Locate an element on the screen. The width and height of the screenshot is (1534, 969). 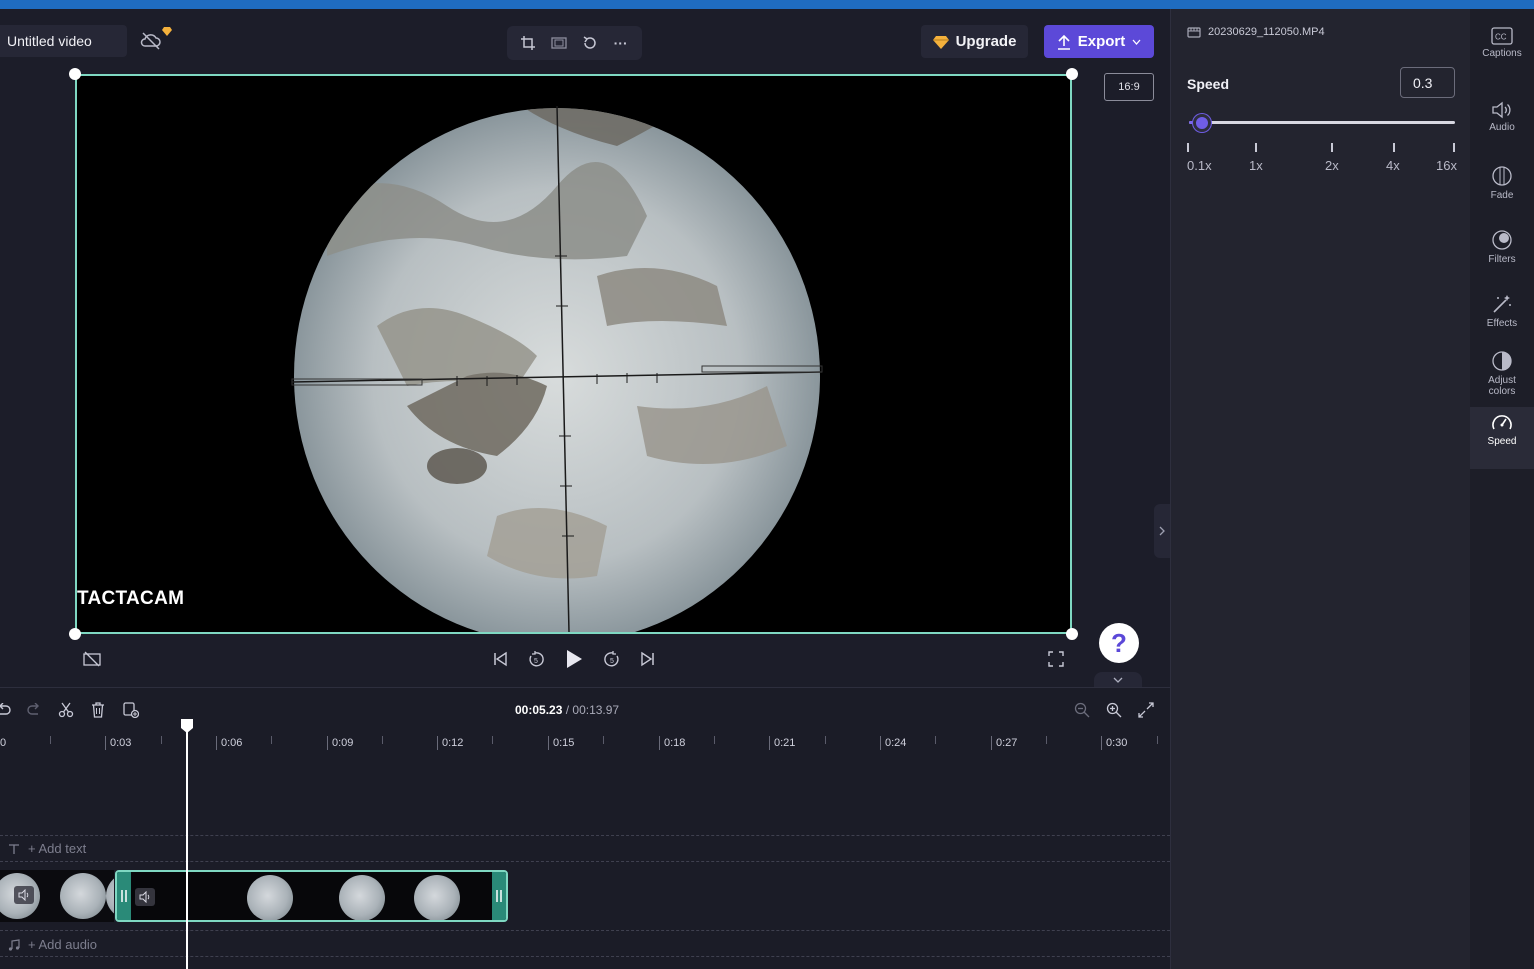
split-icon is located at coordinates (66, 710).